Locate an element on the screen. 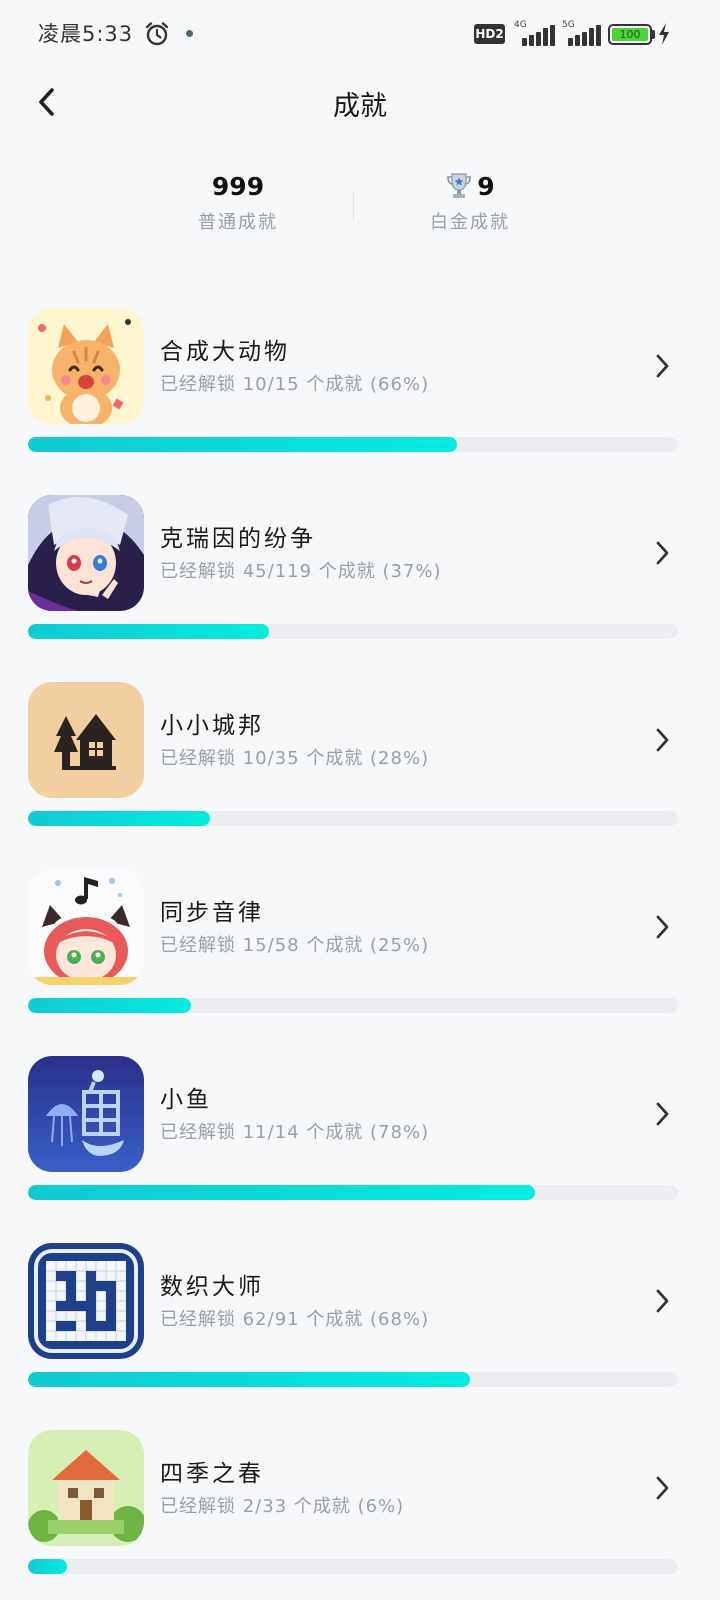  game-progress-text: 已经解锁 15/58 个成就 (25%) is located at coordinates (295, 945).